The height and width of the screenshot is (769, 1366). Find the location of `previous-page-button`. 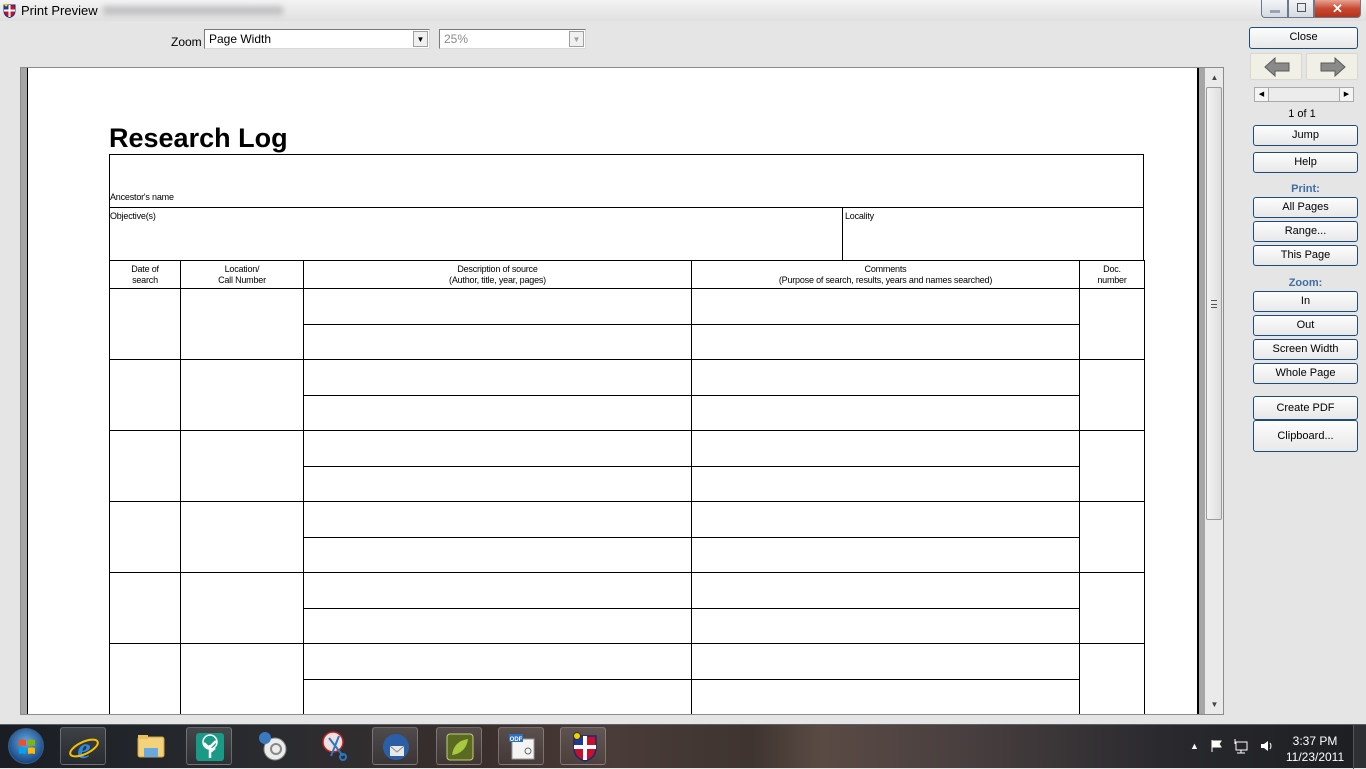

previous-page-button is located at coordinates (1276, 66).